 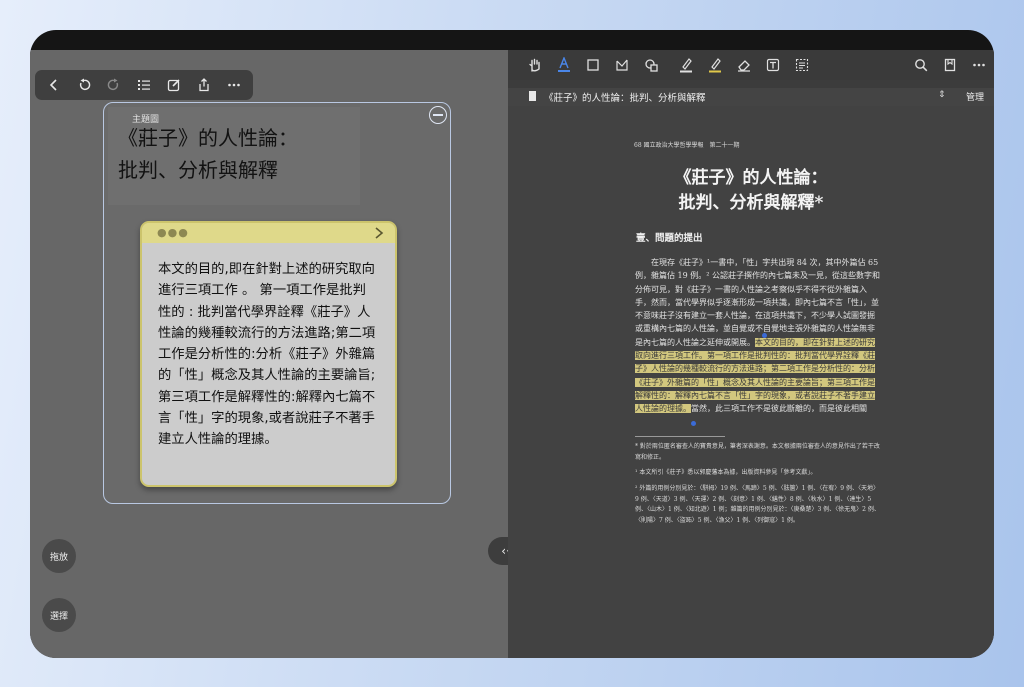 What do you see at coordinates (532, 96) in the screenshot?
I see `document-icon` at bounding box center [532, 96].